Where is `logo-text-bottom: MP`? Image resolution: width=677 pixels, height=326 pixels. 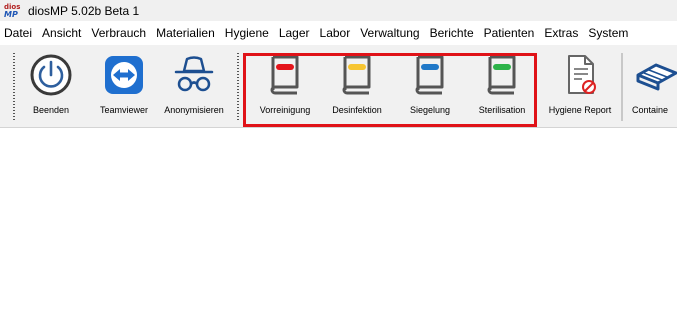
logo-text-bottom: MP is located at coordinates (11, 14).